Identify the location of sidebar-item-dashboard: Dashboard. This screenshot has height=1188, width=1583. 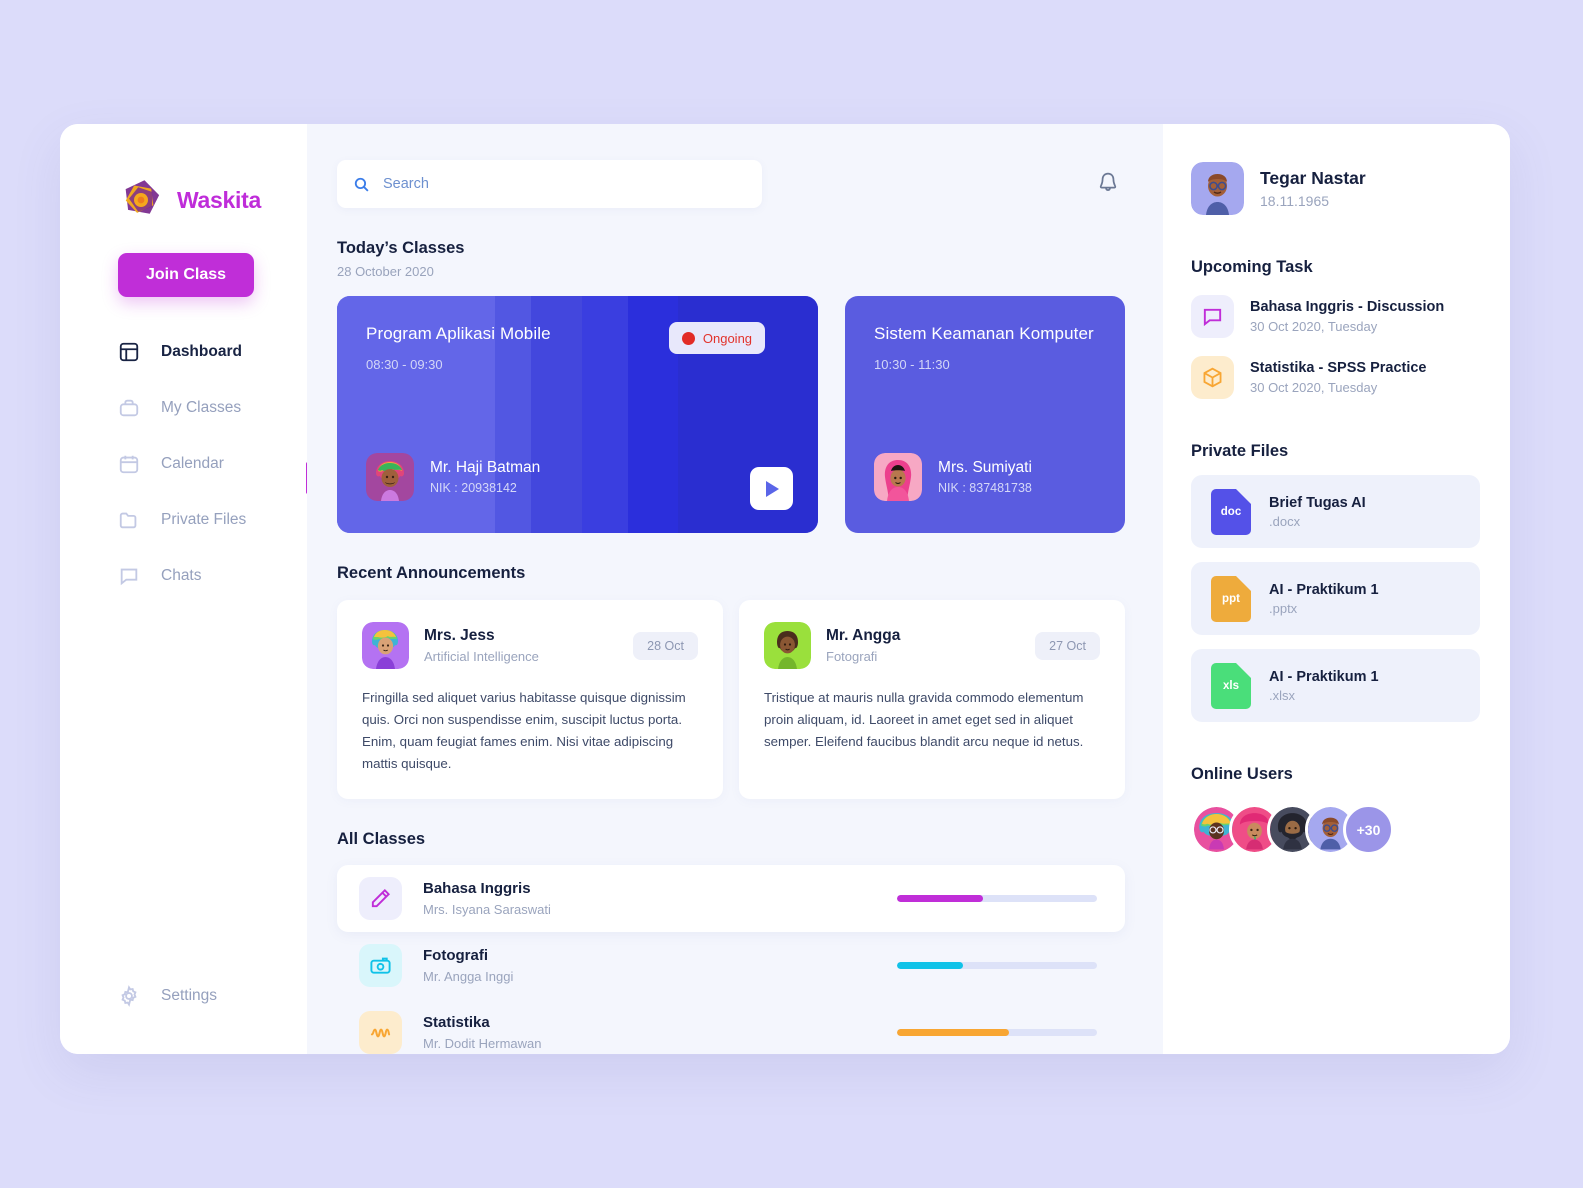
(183, 352).